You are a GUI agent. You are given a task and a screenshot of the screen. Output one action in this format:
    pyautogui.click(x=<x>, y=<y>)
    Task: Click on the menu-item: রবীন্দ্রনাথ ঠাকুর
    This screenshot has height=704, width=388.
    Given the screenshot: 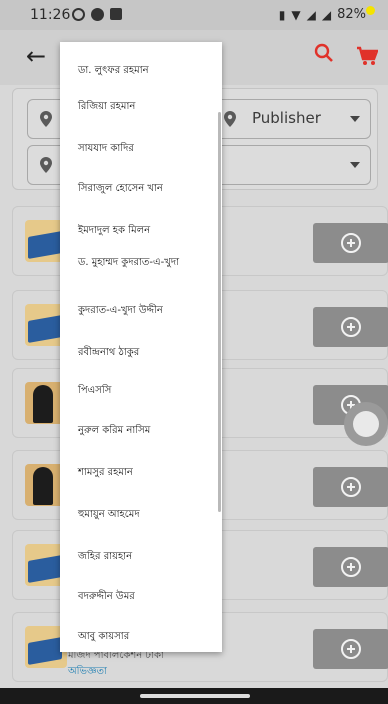 What is the action you would take?
    pyautogui.click(x=146, y=352)
    